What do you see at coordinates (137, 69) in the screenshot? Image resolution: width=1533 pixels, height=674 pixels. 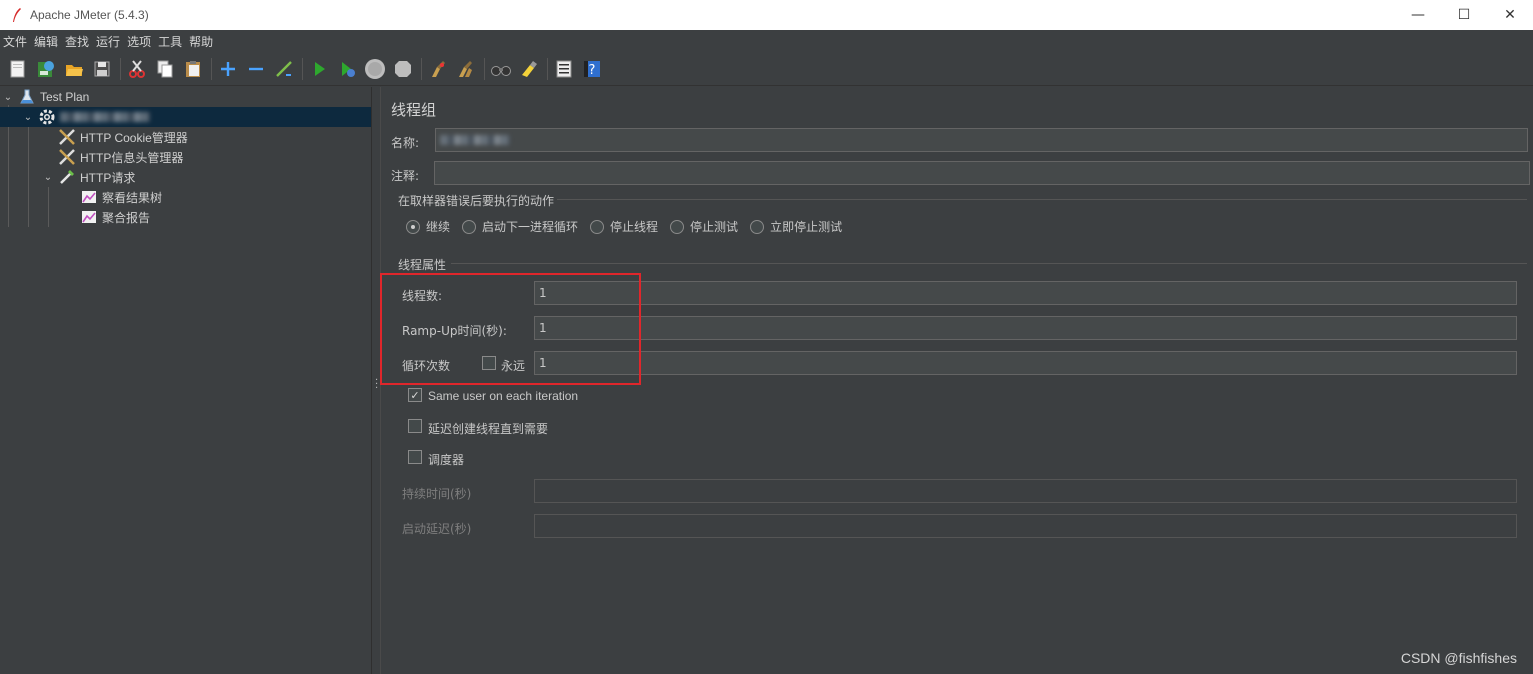 I see `cut-icon` at bounding box center [137, 69].